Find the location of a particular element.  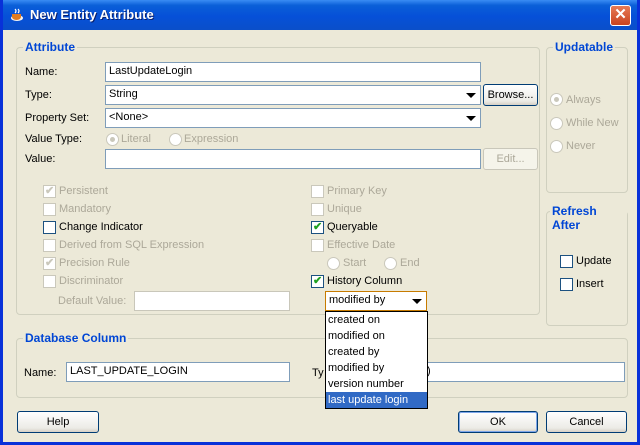

title-bar: New Entity Attribute ✕ is located at coordinates (320, 15).